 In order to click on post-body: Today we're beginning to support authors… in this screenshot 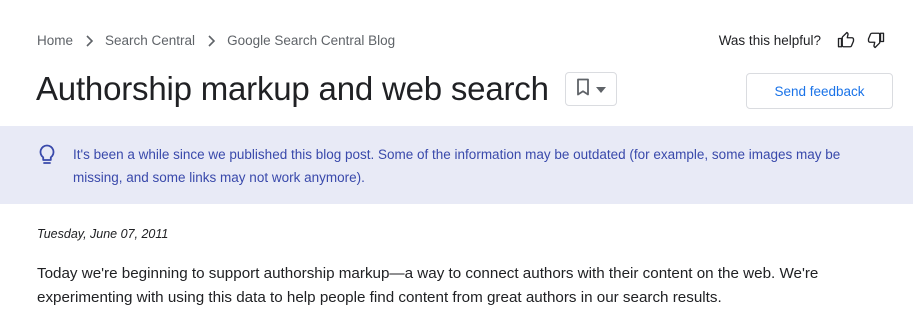, I will do `click(428, 285)`.